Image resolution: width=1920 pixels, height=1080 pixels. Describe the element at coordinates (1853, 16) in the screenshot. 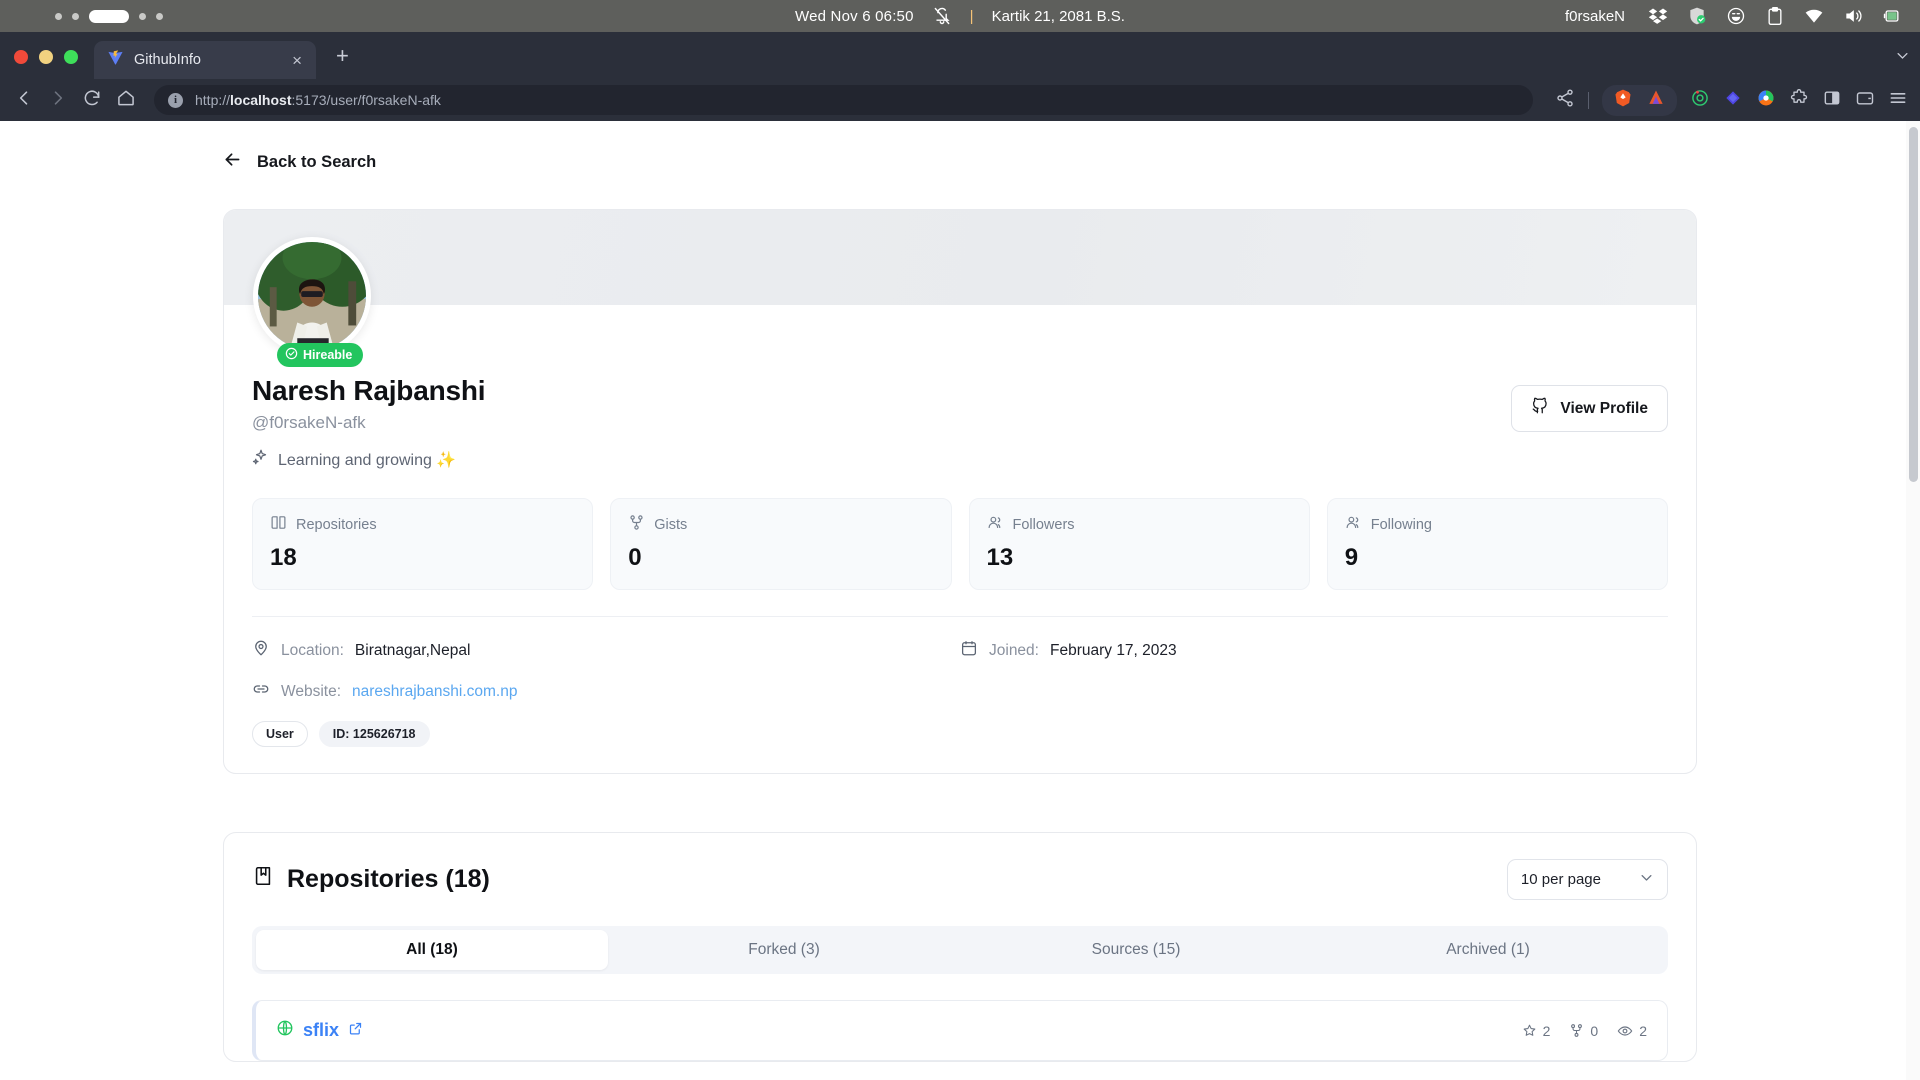

I see `volume-icon` at that location.